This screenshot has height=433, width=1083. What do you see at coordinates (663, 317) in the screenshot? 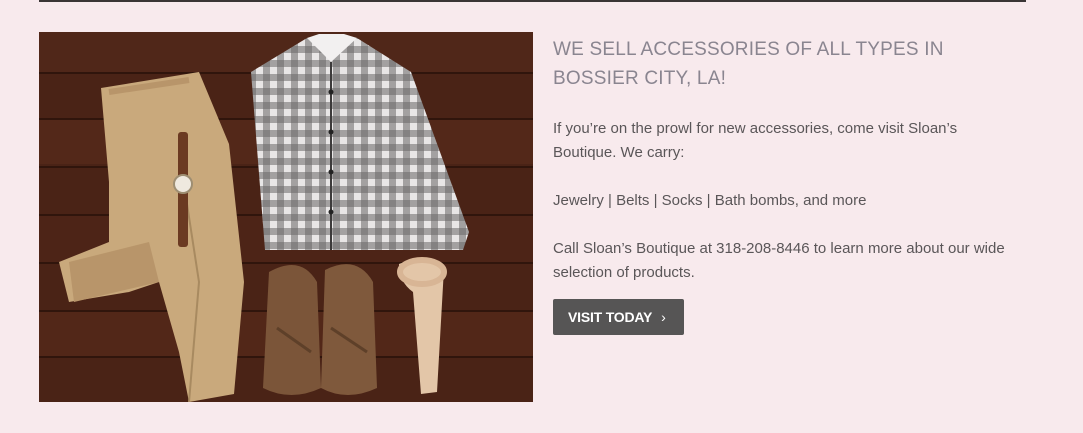
I see `chevron-right-icon: ›` at bounding box center [663, 317].